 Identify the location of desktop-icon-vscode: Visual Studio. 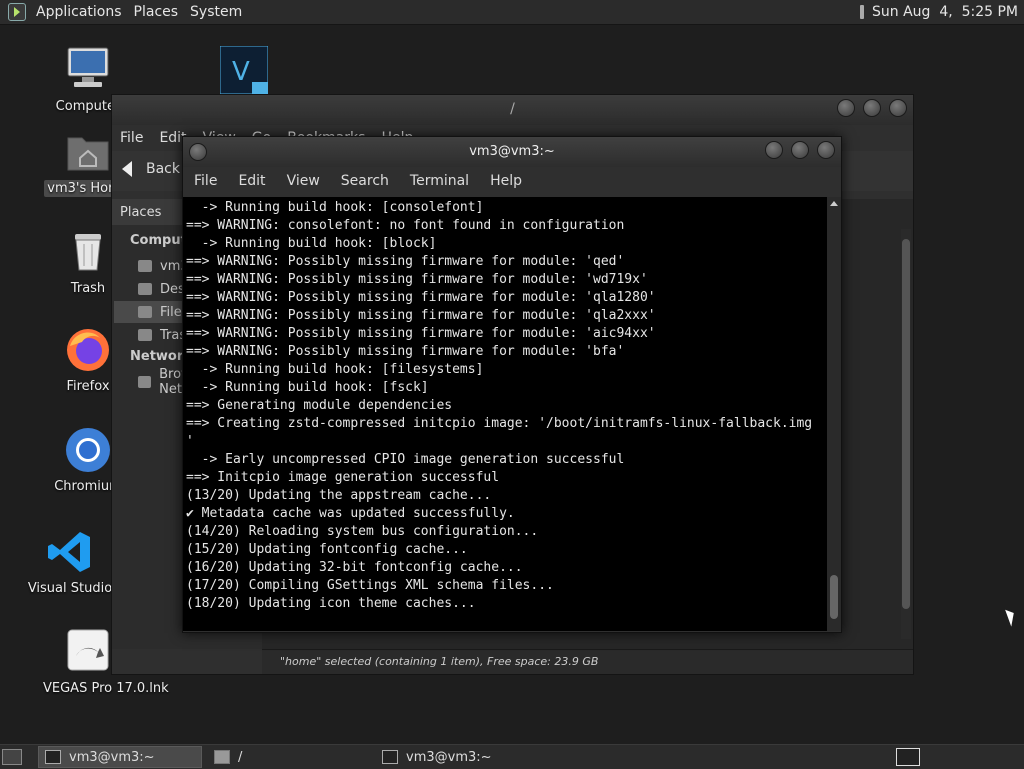
(70, 562).